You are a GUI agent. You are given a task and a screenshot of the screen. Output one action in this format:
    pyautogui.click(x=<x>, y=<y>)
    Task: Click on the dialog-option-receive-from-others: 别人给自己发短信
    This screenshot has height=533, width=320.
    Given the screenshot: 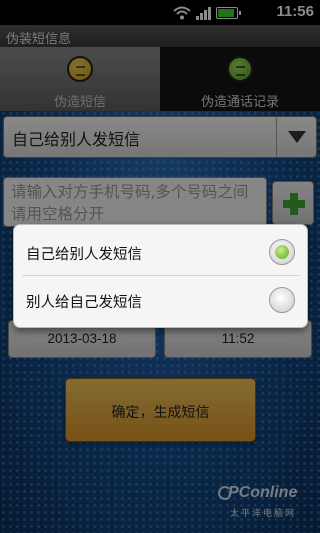 What is the action you would take?
    pyautogui.click(x=161, y=299)
    